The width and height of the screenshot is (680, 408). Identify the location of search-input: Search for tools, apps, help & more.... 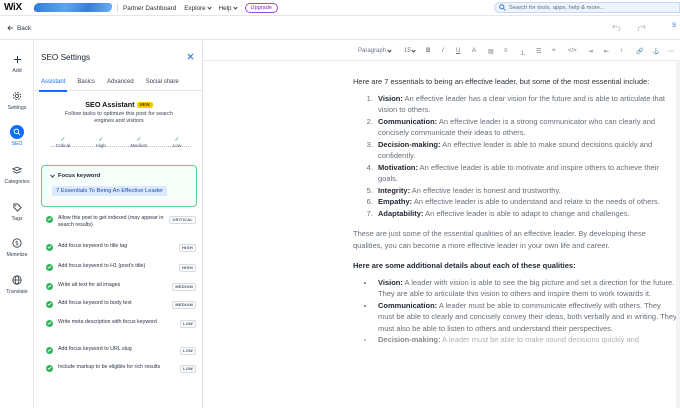
(587, 7).